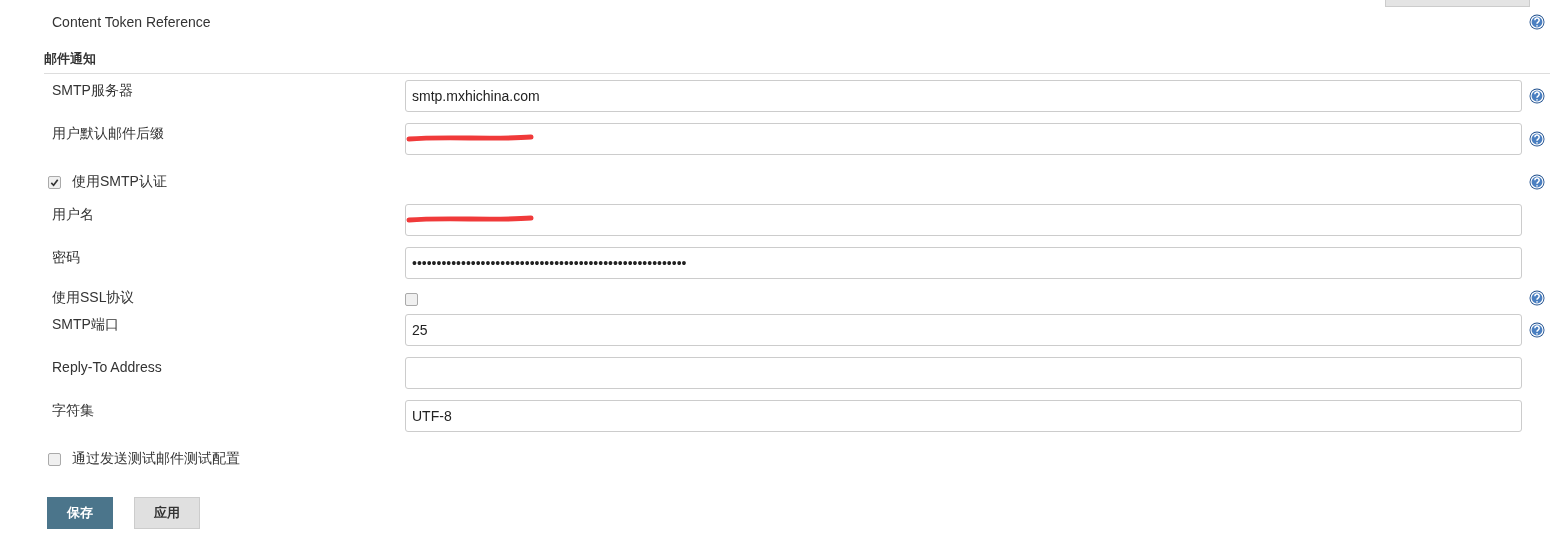  What do you see at coordinates (108, 133) in the screenshot?
I see `field-label: 用户默认邮件后缀` at bounding box center [108, 133].